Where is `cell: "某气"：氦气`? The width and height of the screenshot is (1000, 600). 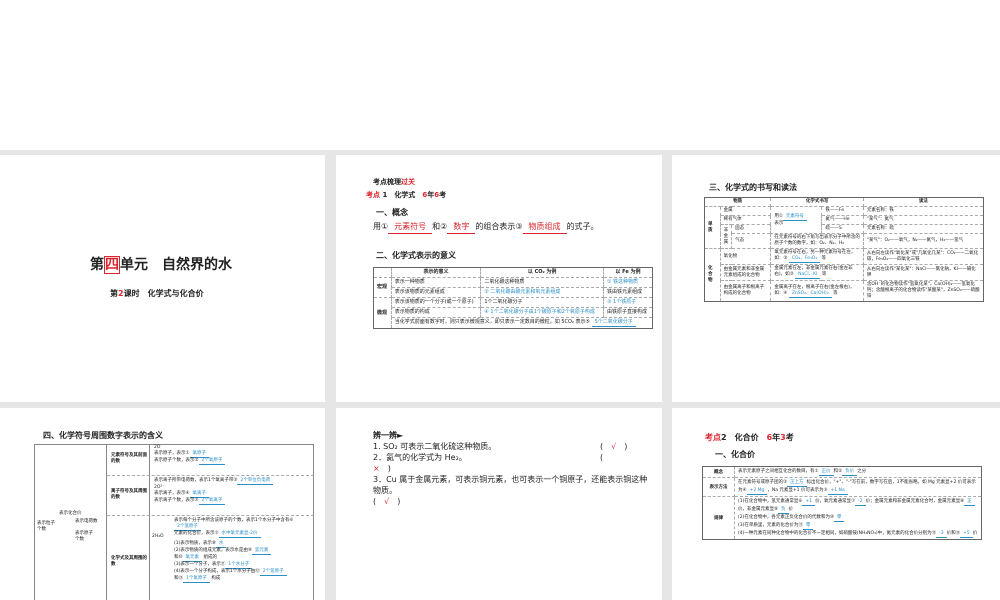 cell: "某气"：氦气 is located at coordinates (923, 220).